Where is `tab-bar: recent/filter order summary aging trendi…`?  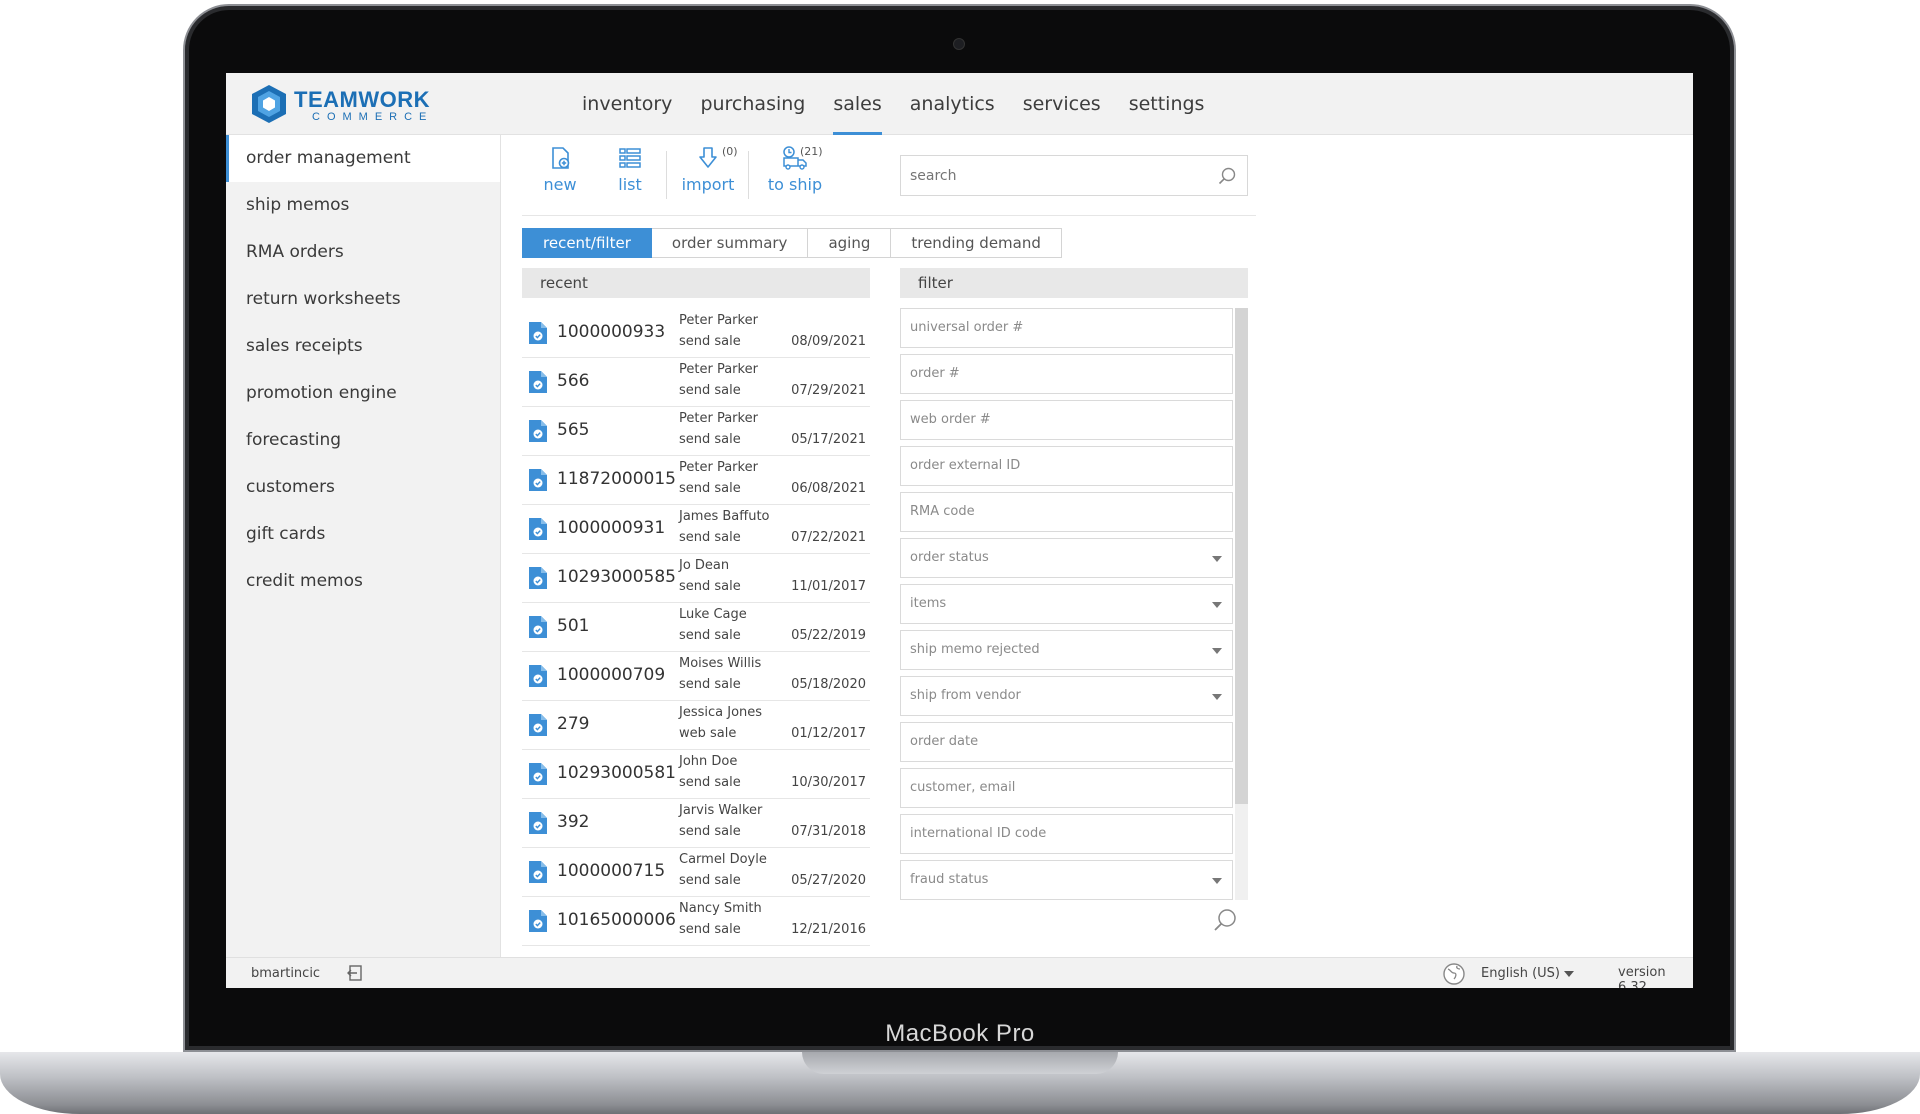 tab-bar: recent/filter order summary aging trendi… is located at coordinates (792, 243).